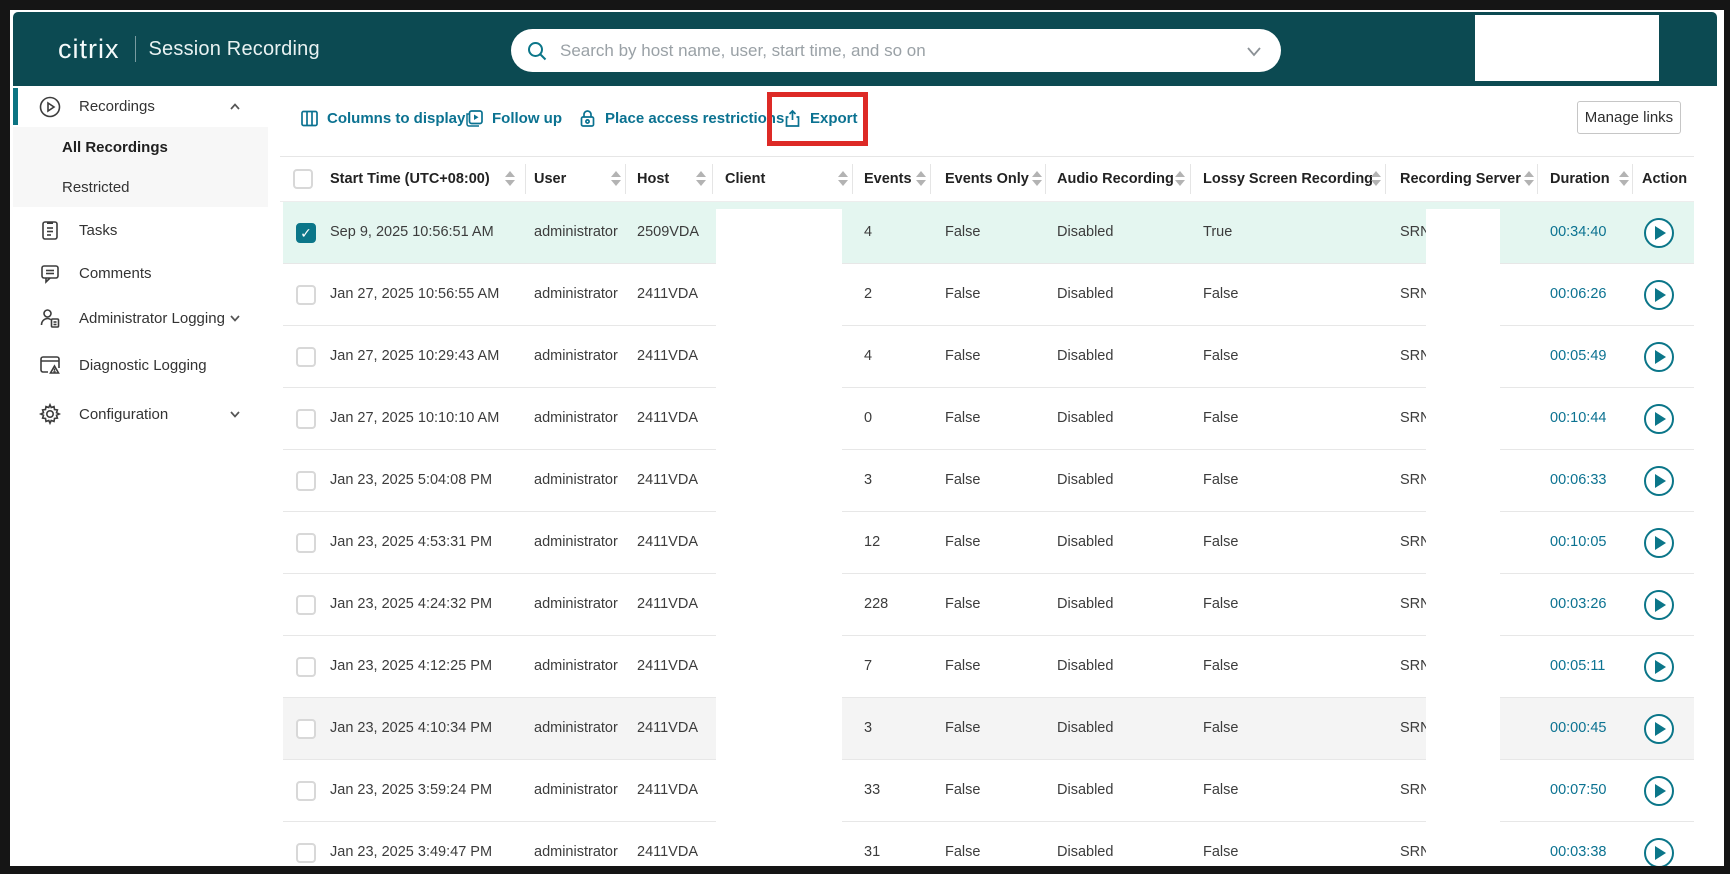 The width and height of the screenshot is (1730, 874). What do you see at coordinates (1578, 418) in the screenshot?
I see `cell-duration: 00:10:44` at bounding box center [1578, 418].